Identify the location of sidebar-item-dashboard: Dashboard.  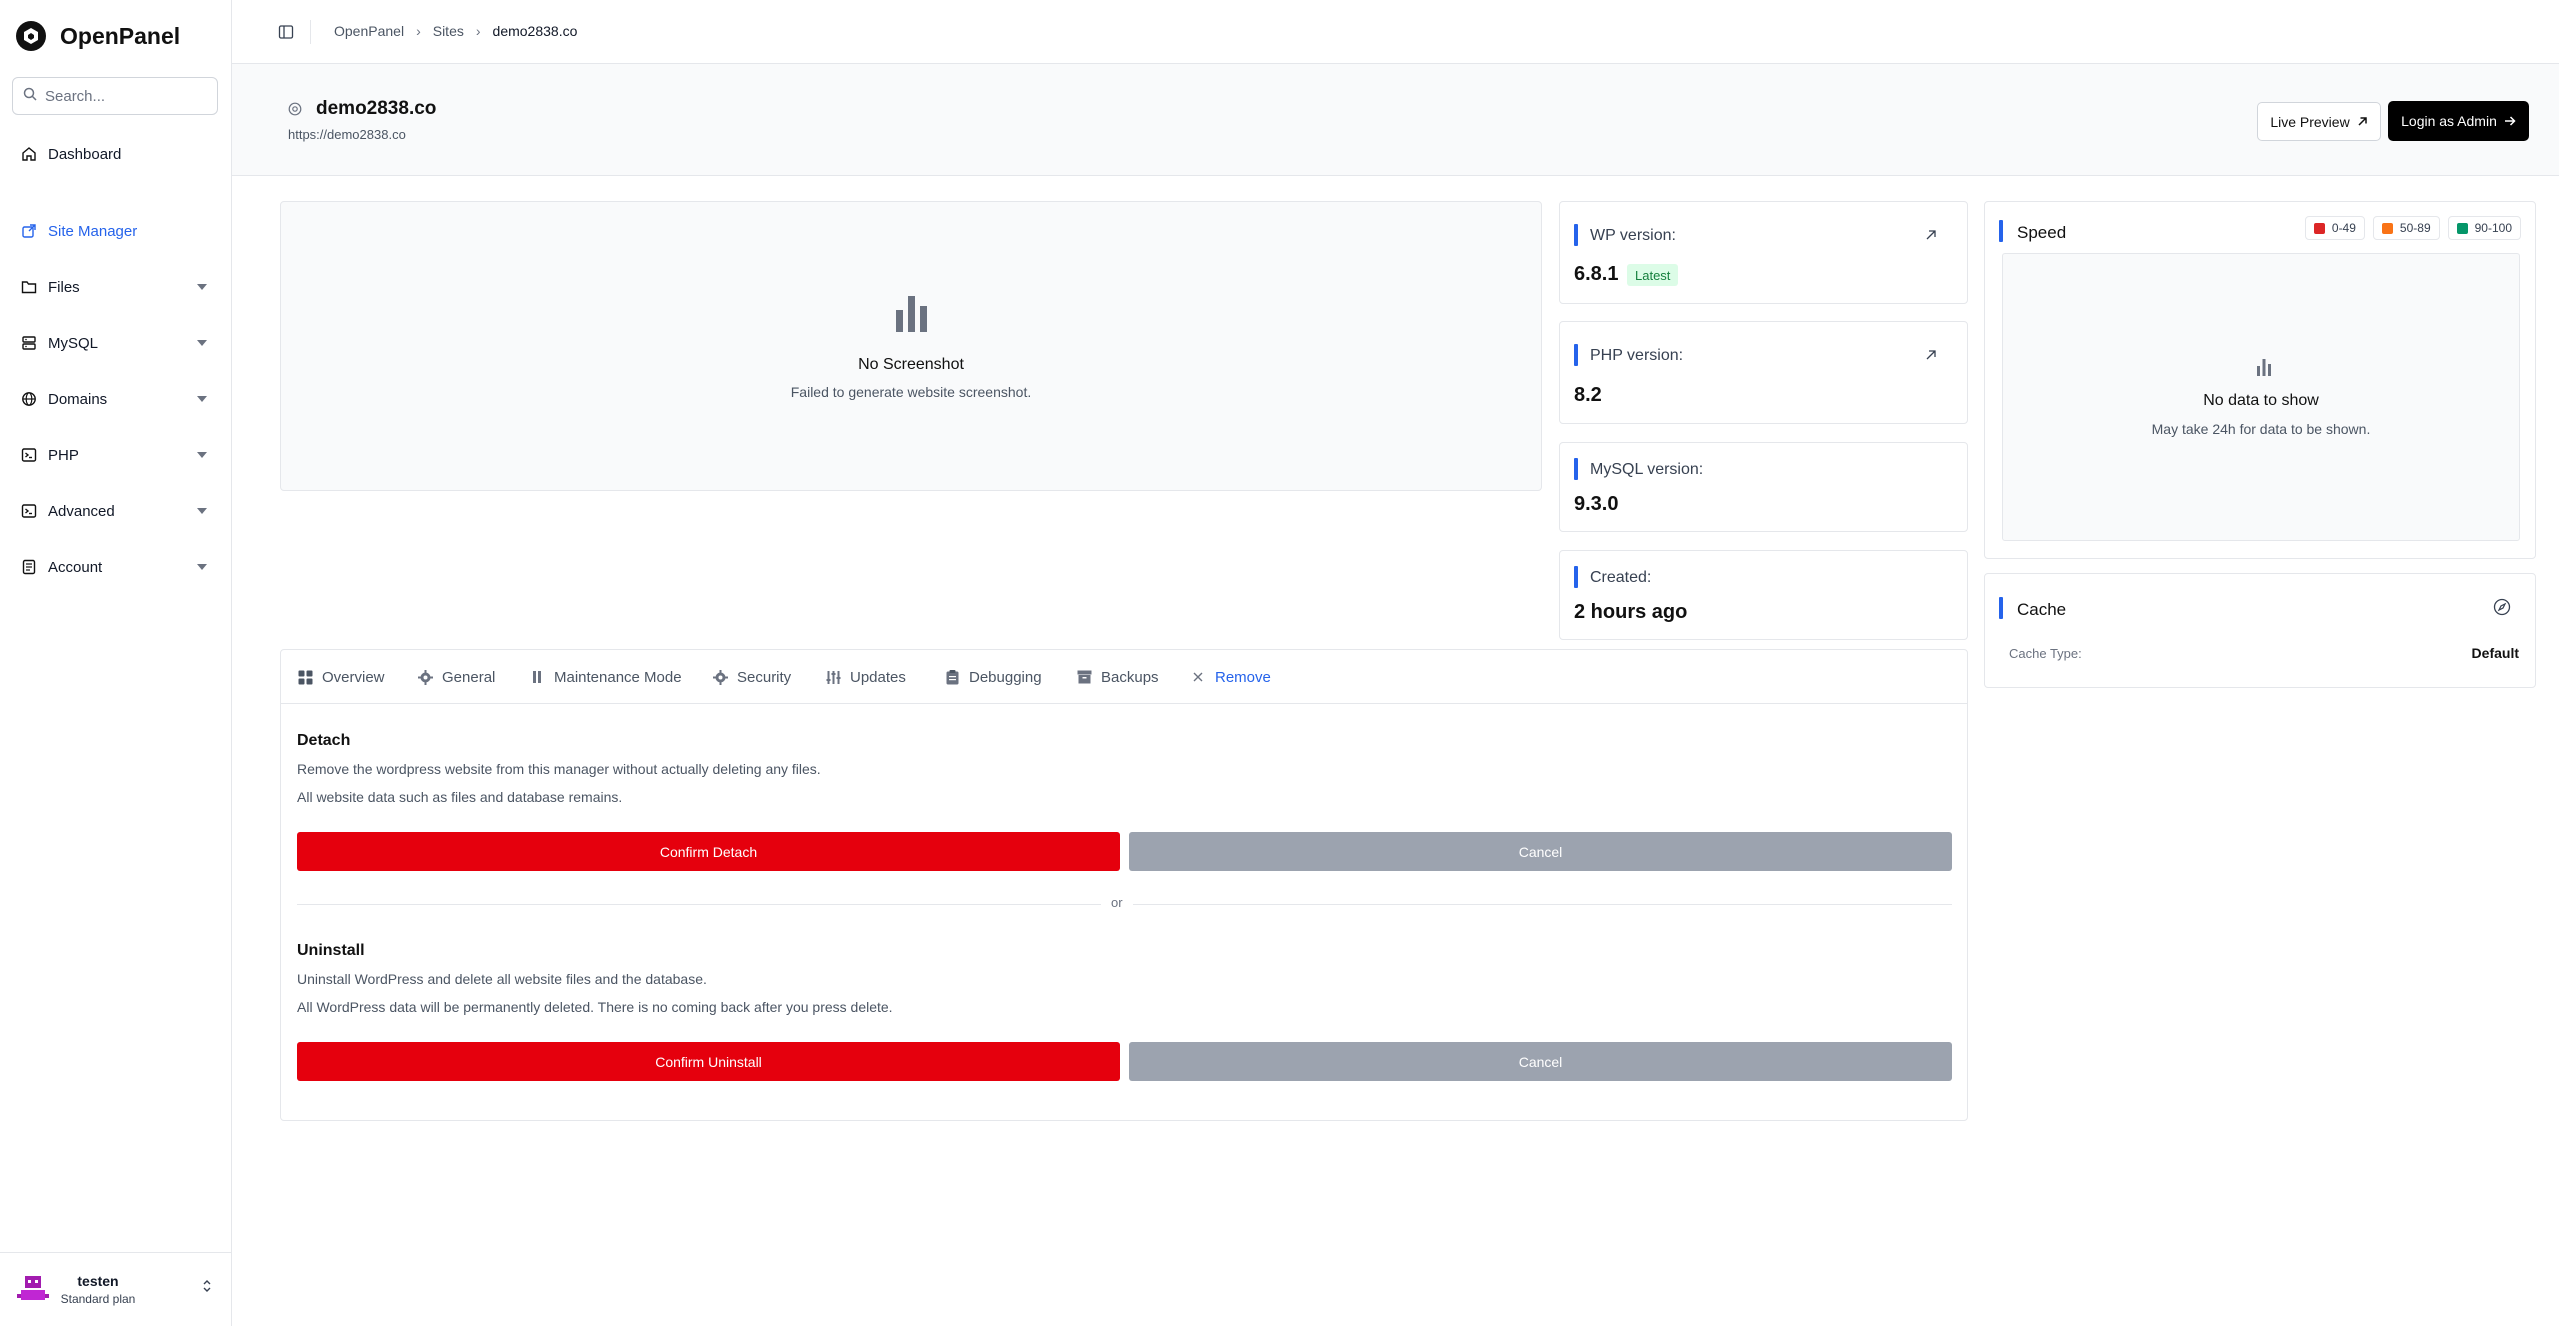
(116, 154).